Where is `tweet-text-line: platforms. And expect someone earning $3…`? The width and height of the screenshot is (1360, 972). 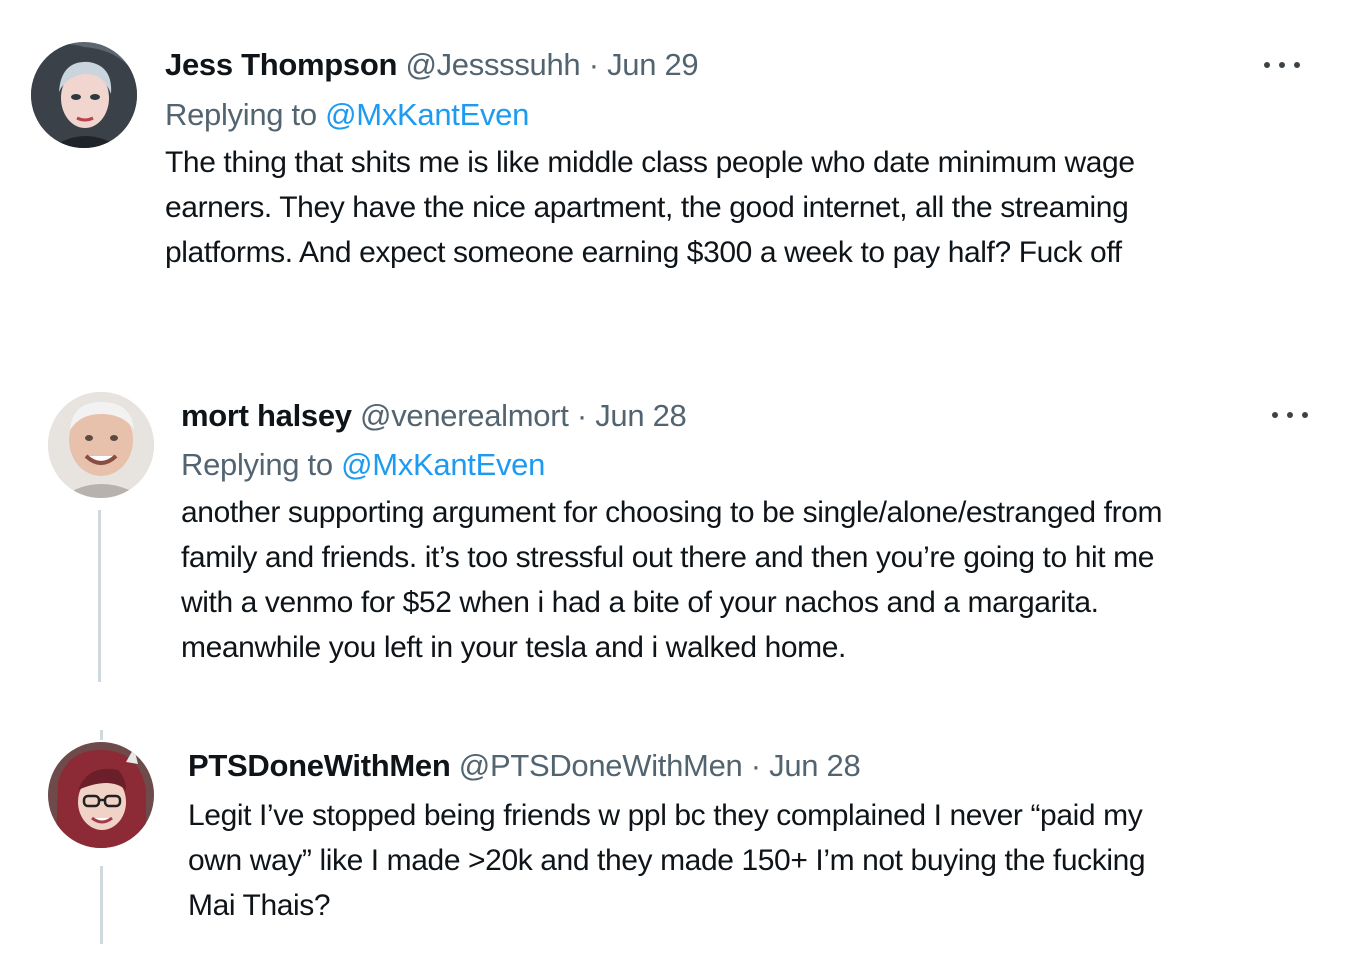 tweet-text-line: platforms. And expect someone earning $3… is located at coordinates (643, 252).